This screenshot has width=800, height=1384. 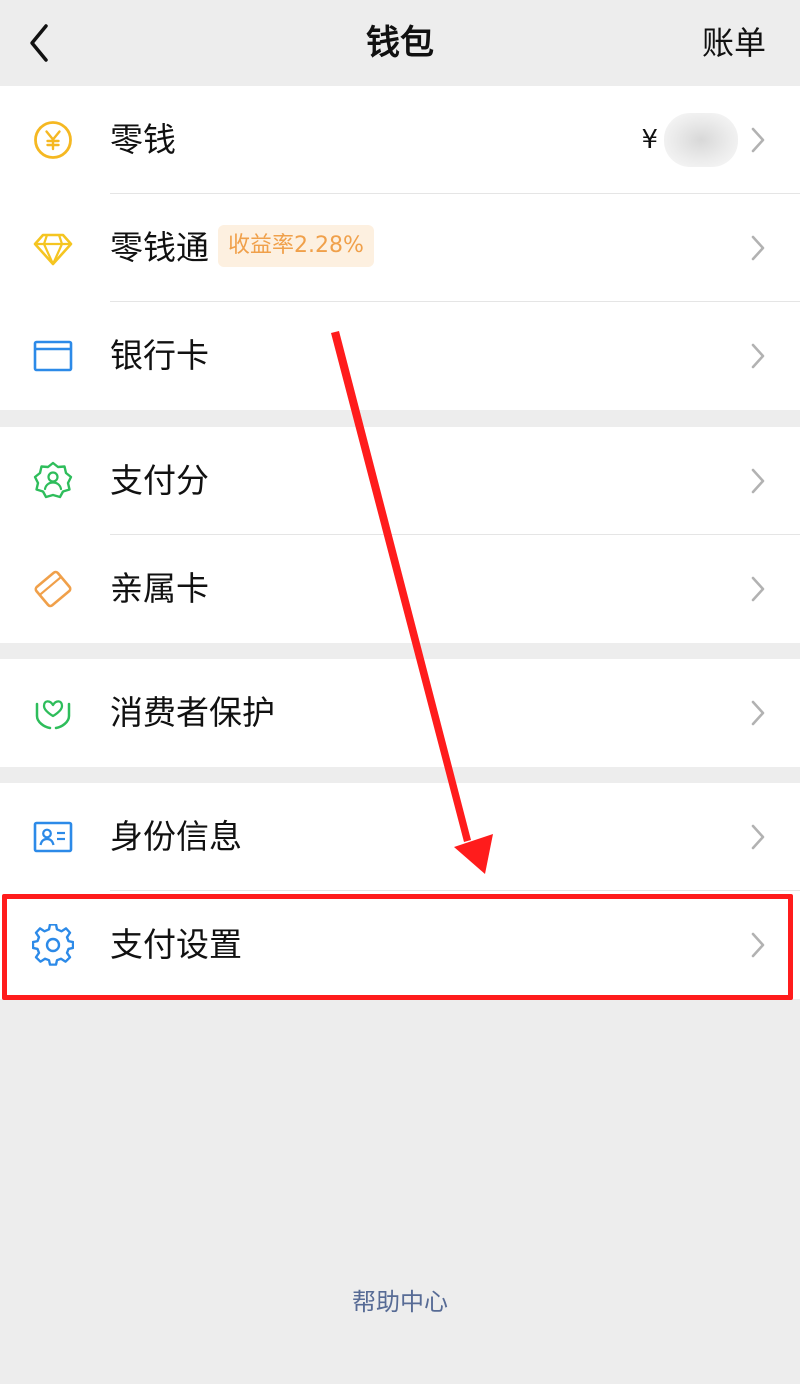 I want to click on pay-score-item: 支付分, so click(x=400, y=481).